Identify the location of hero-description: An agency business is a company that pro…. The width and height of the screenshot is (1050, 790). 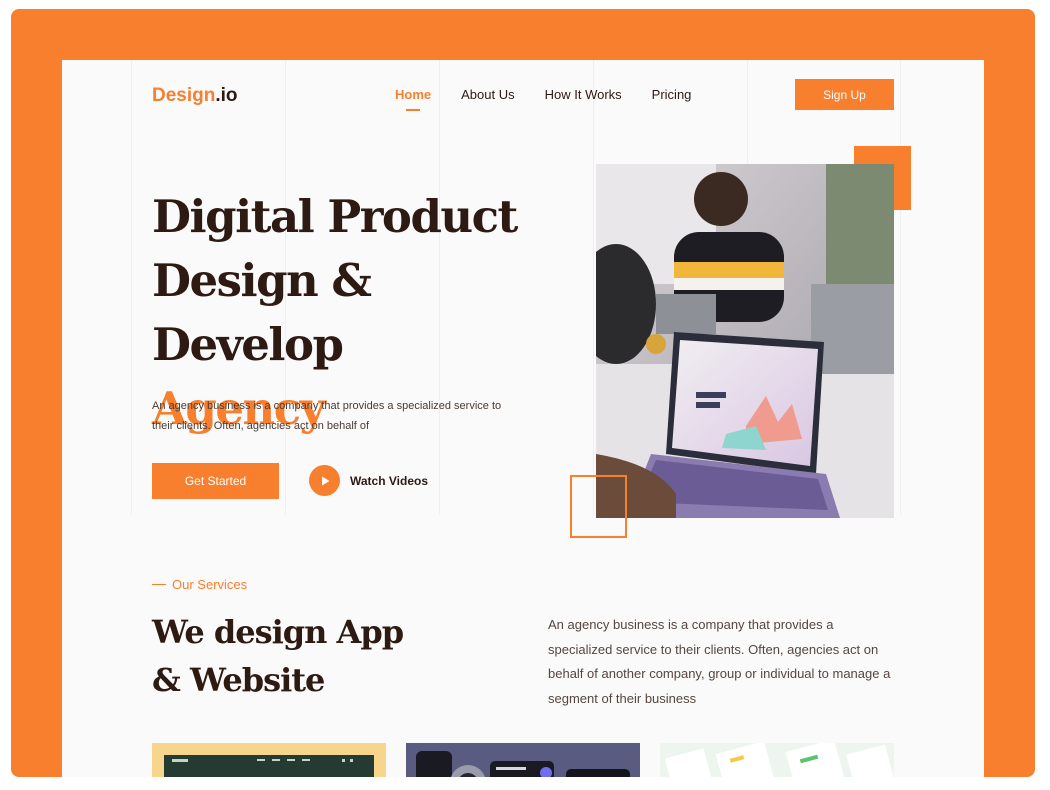
(327, 416).